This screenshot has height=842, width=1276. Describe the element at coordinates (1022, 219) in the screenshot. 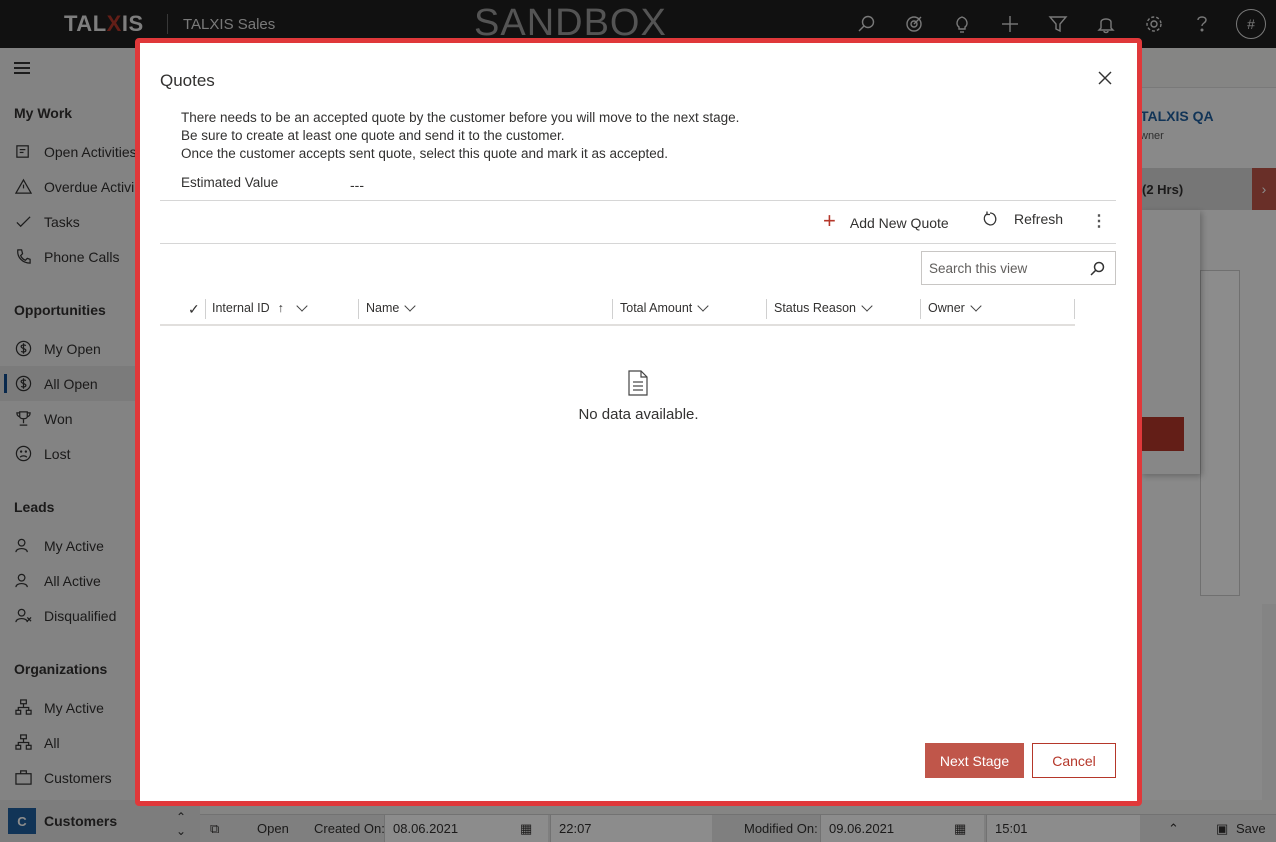

I see `refresh-button: Refresh` at that location.